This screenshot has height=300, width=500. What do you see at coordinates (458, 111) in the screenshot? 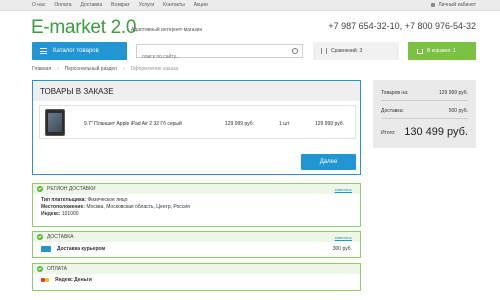
I see `summary-delivery-value: 500 руб.` at bounding box center [458, 111].